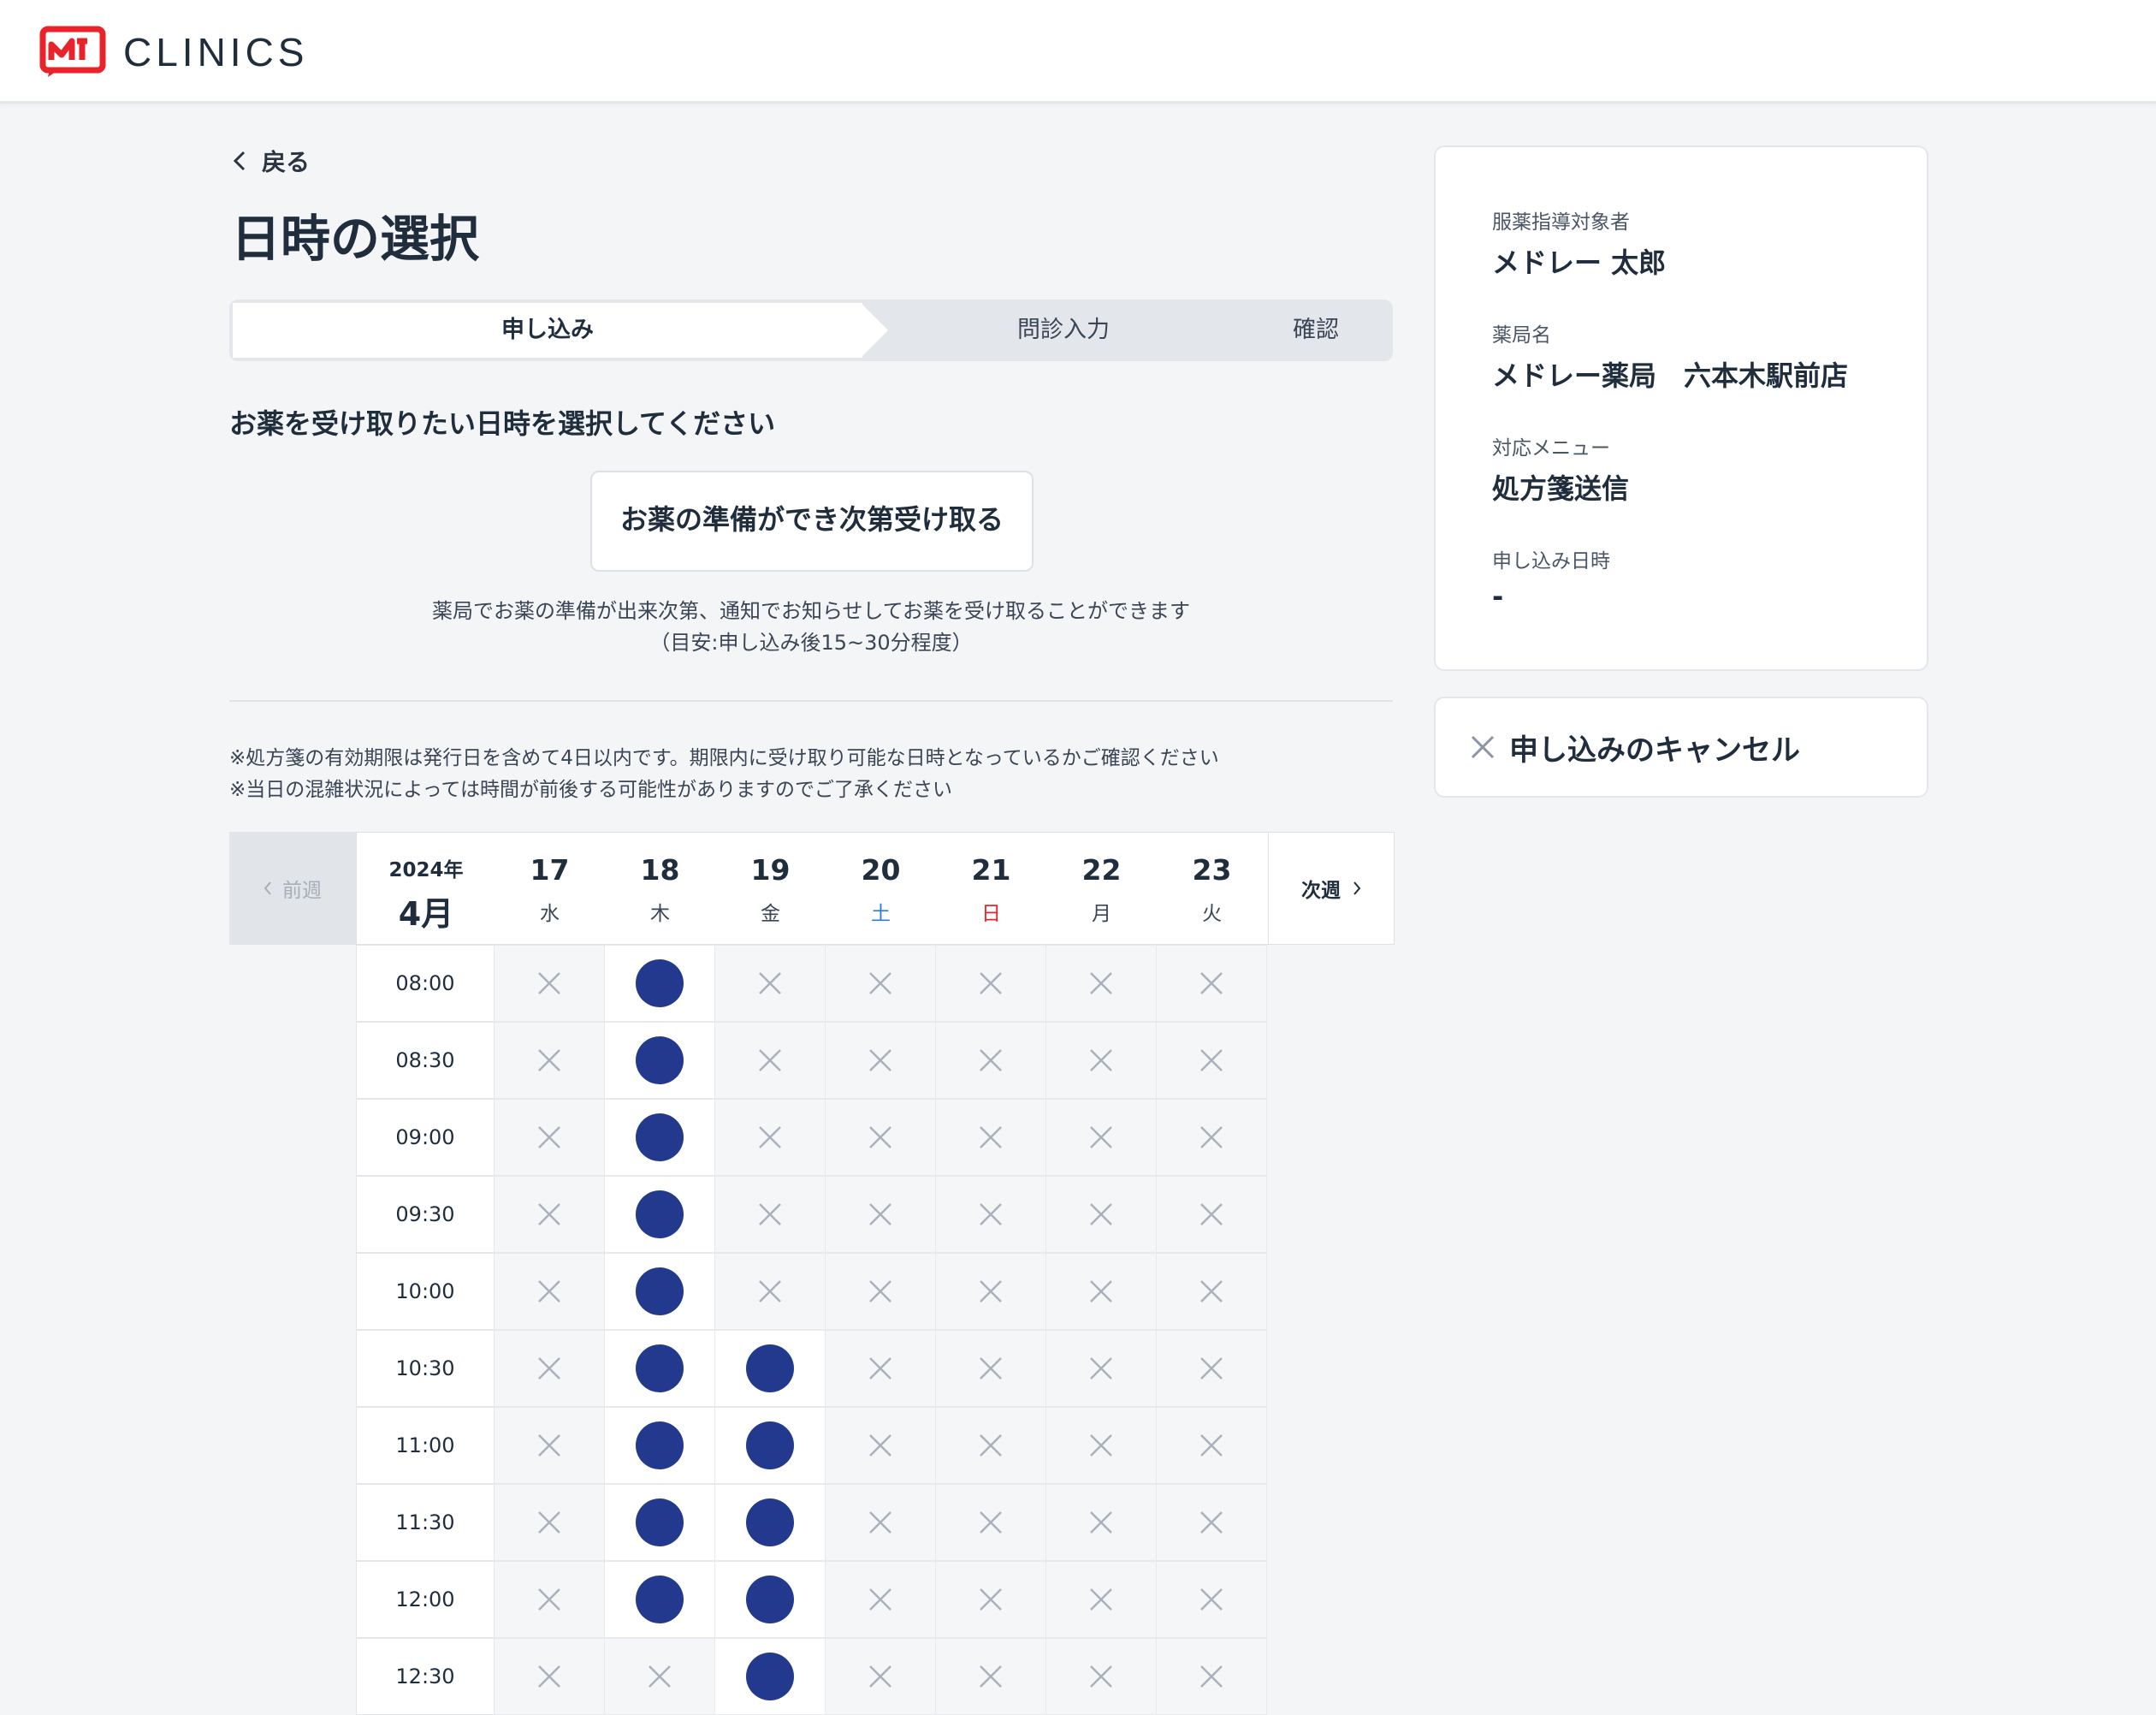 The width and height of the screenshot is (2156, 1715). I want to click on summary-pharmacy: 薬局名 メドレー薬局 六本木駅前店, so click(1670, 356).